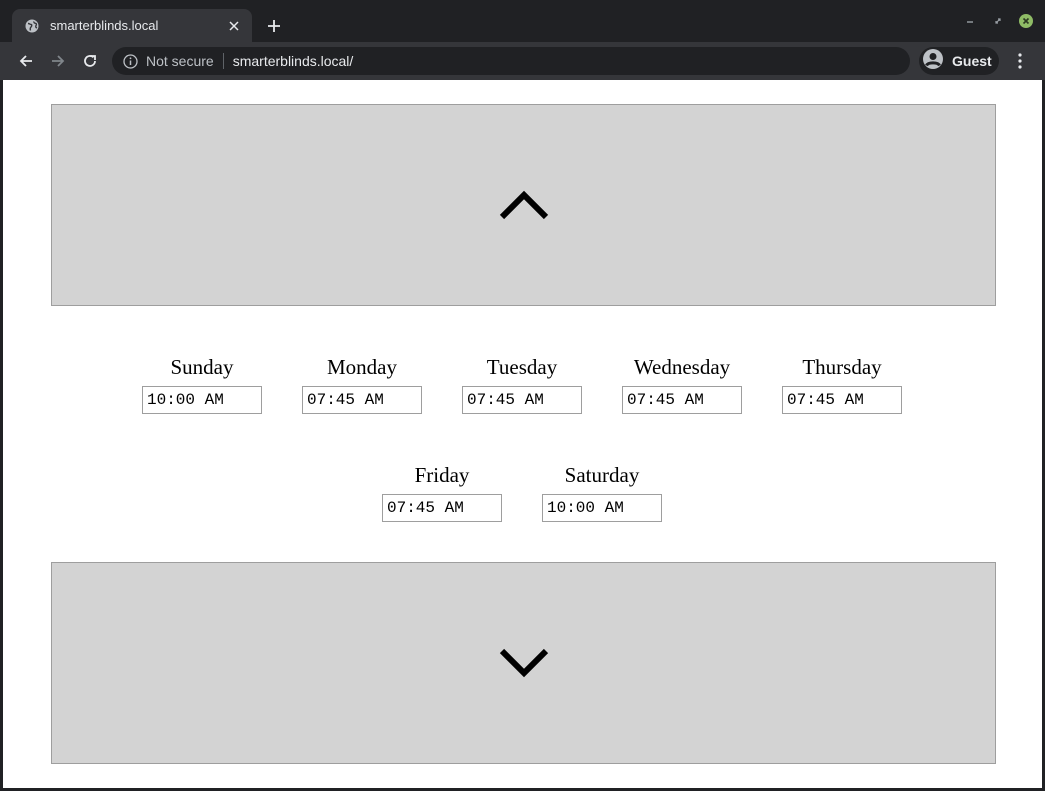  Describe the element at coordinates (223, 61) in the screenshot. I see `omnibox-divider` at that location.